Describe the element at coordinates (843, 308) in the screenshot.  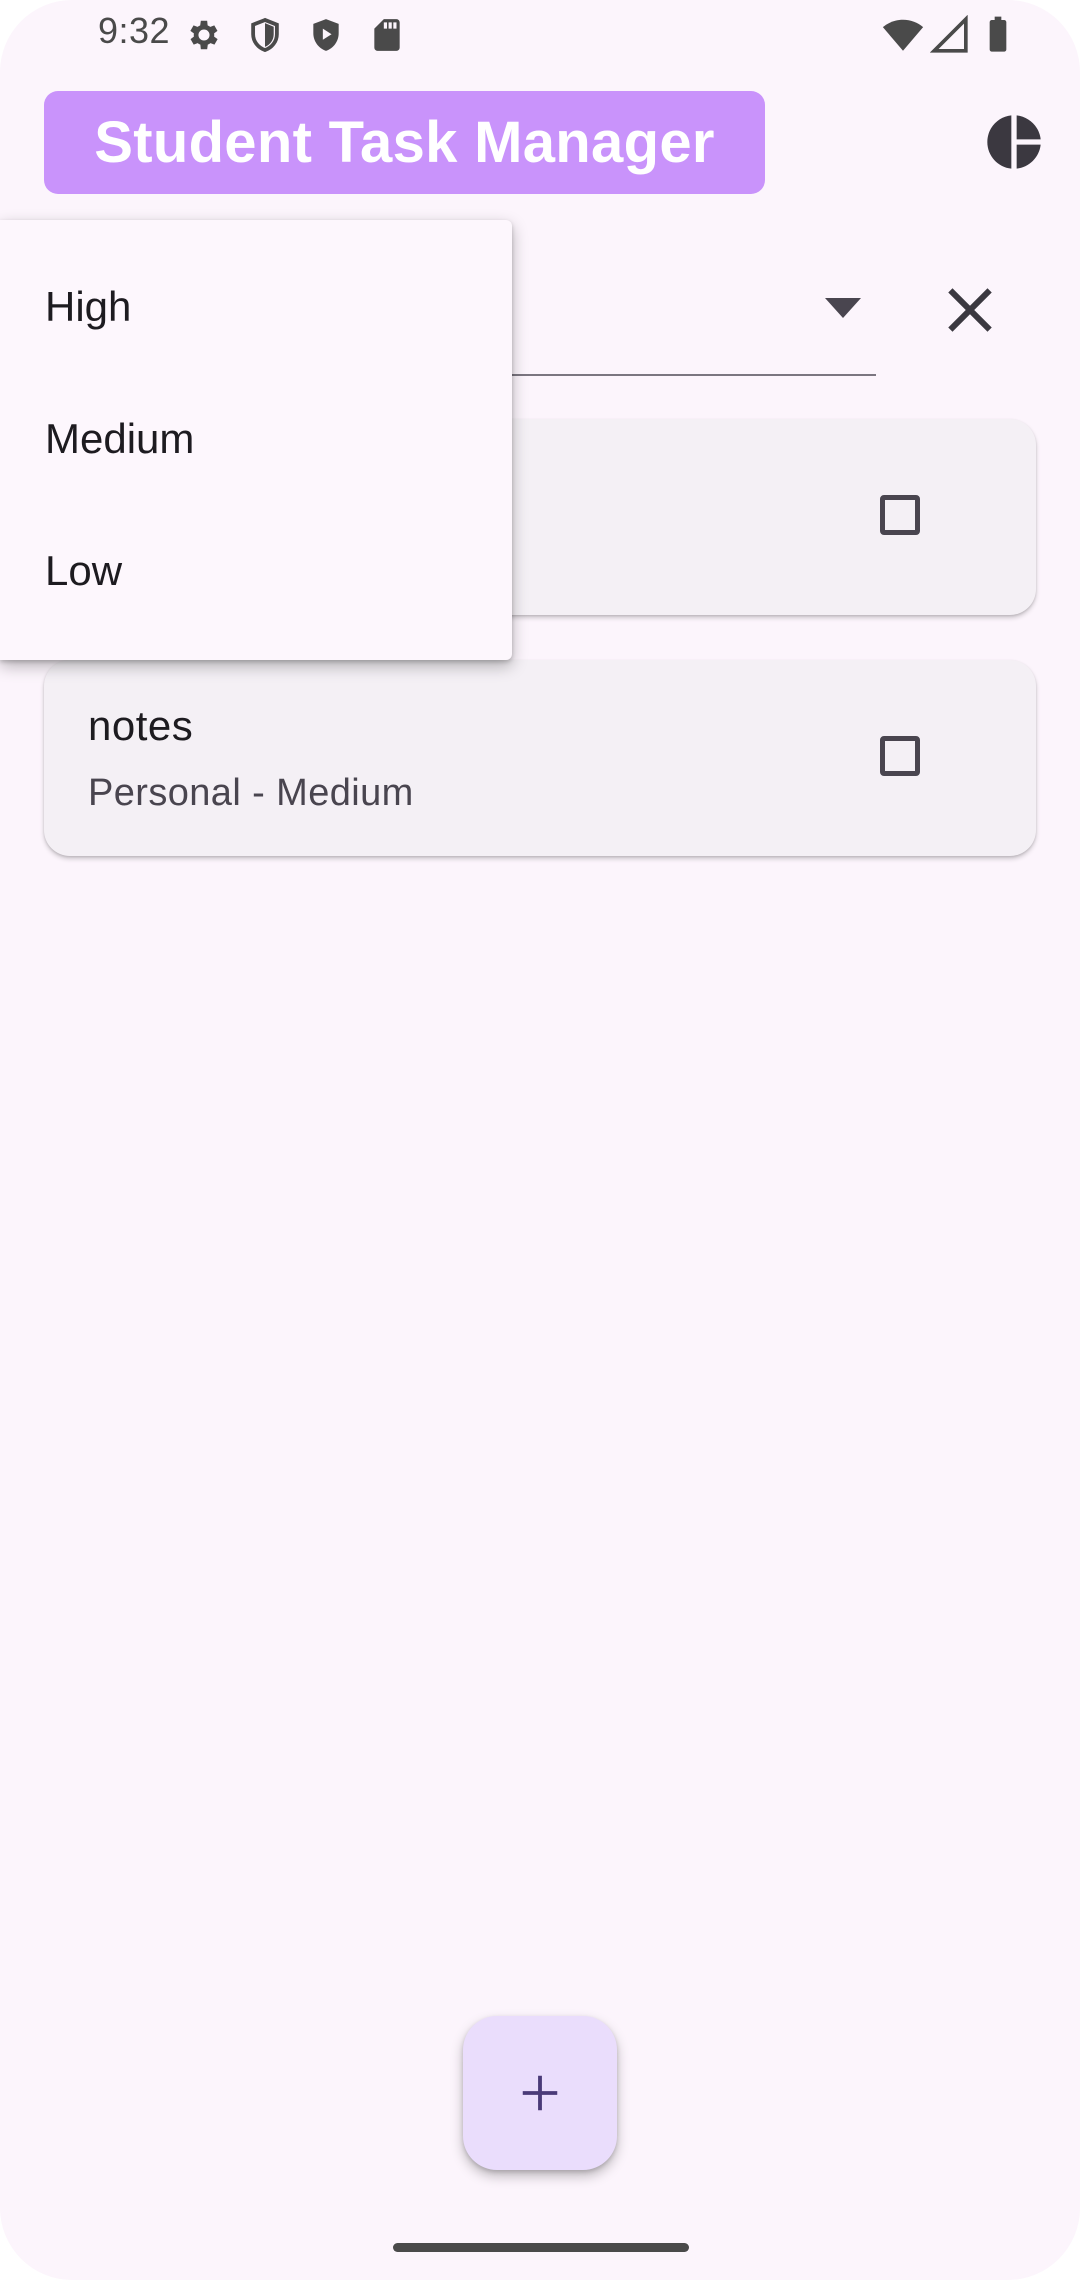
I see `dropdown-arrow-icon` at that location.